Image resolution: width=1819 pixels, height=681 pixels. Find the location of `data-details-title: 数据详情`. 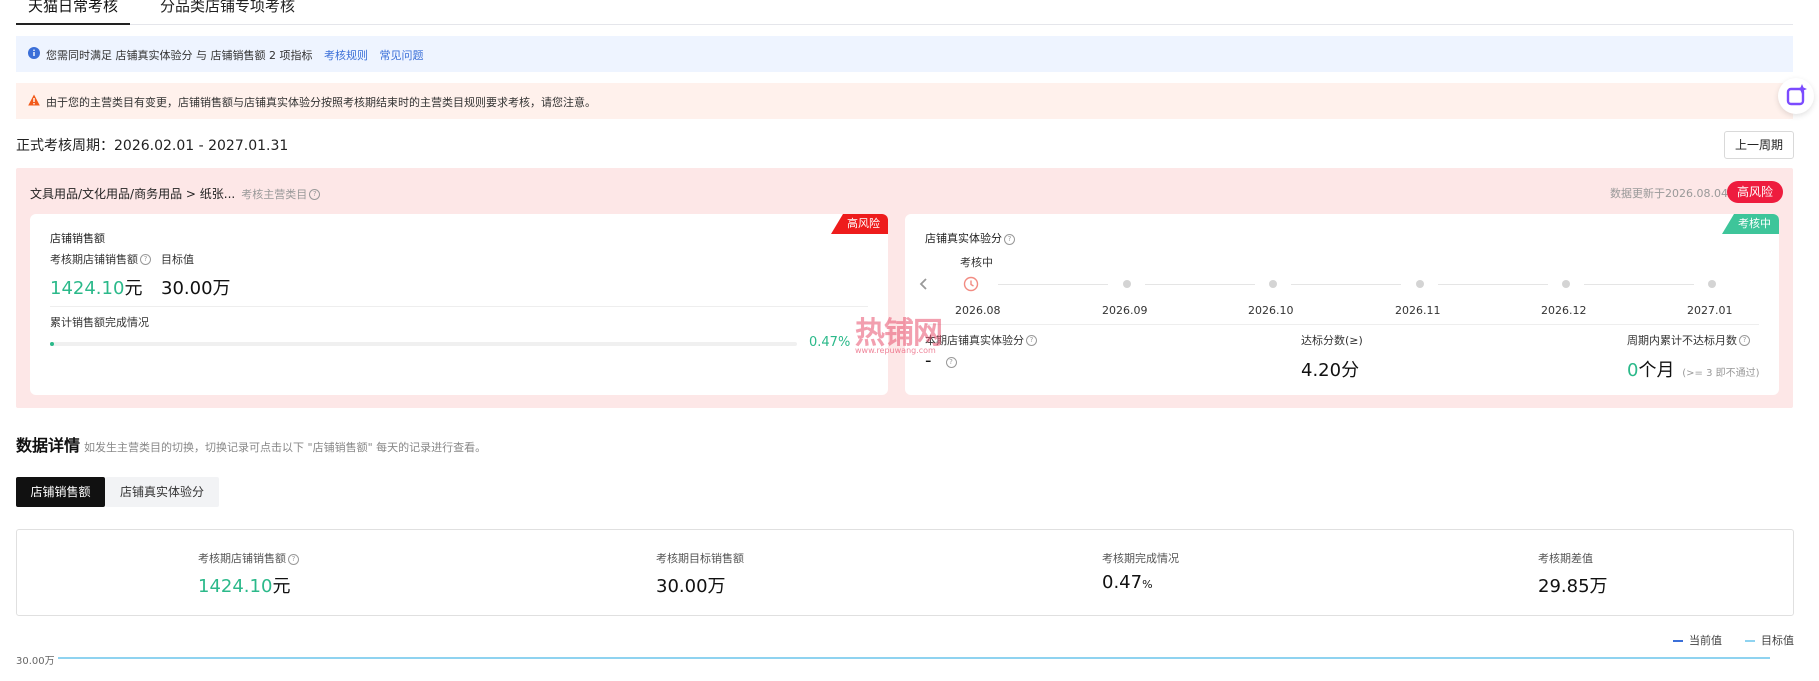

data-details-title: 数据详情 is located at coordinates (48, 445).